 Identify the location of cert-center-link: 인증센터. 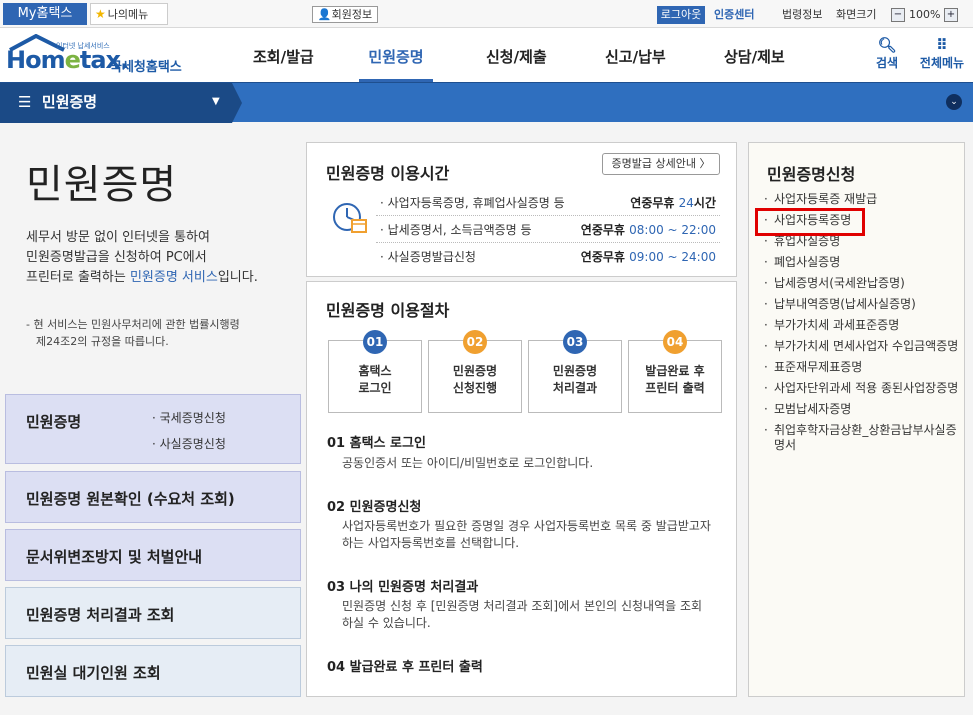
(734, 15).